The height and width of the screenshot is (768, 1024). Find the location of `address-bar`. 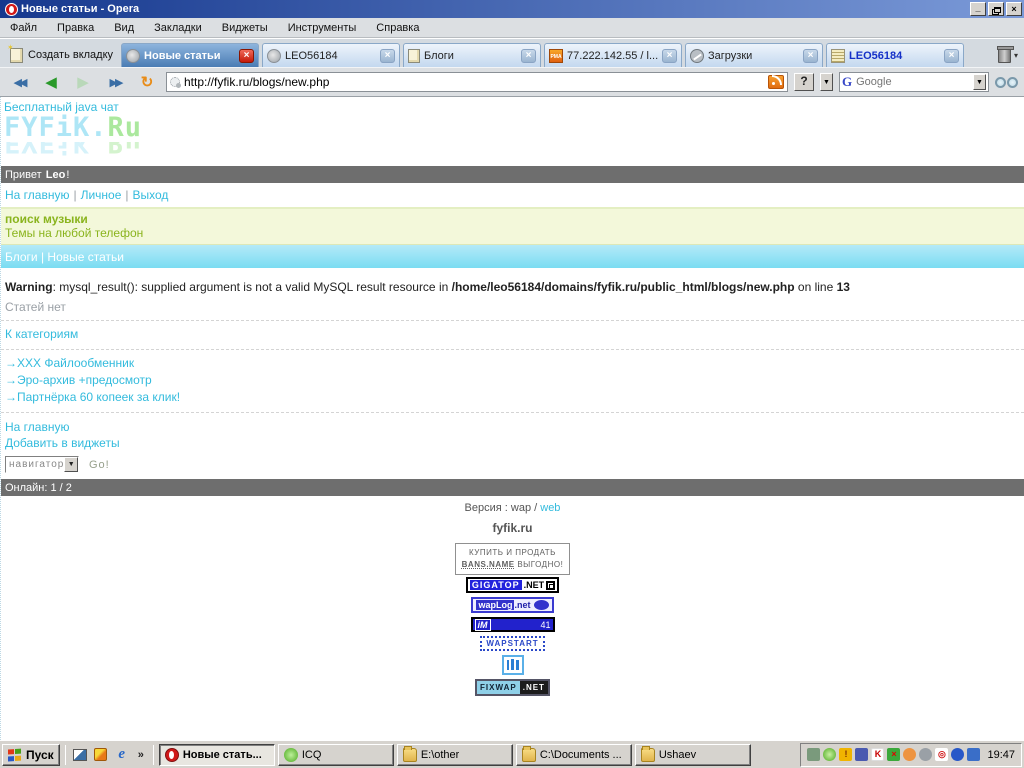

address-bar is located at coordinates (477, 82).